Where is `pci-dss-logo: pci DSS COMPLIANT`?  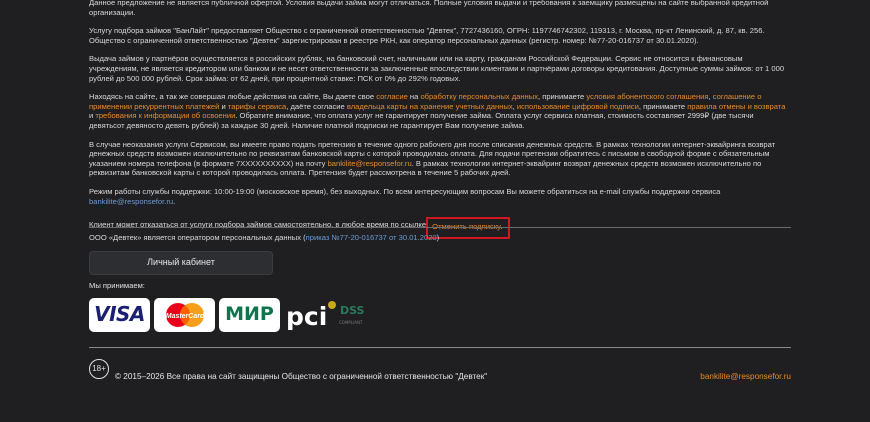 pci-dss-logo: pci DSS COMPLIANT is located at coordinates (328, 315).